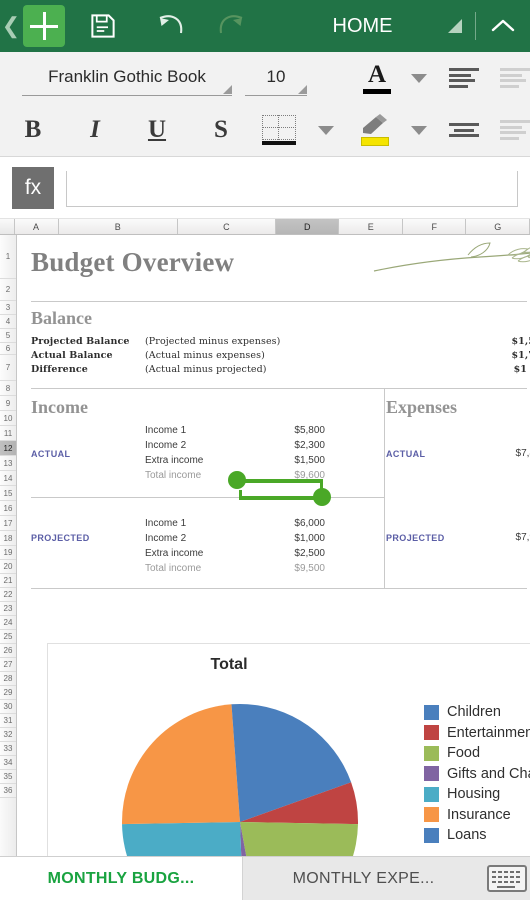 The image size is (530, 900). Describe the element at coordinates (240, 495) in the screenshot. I see `selection-range-bottom-cap` at that location.